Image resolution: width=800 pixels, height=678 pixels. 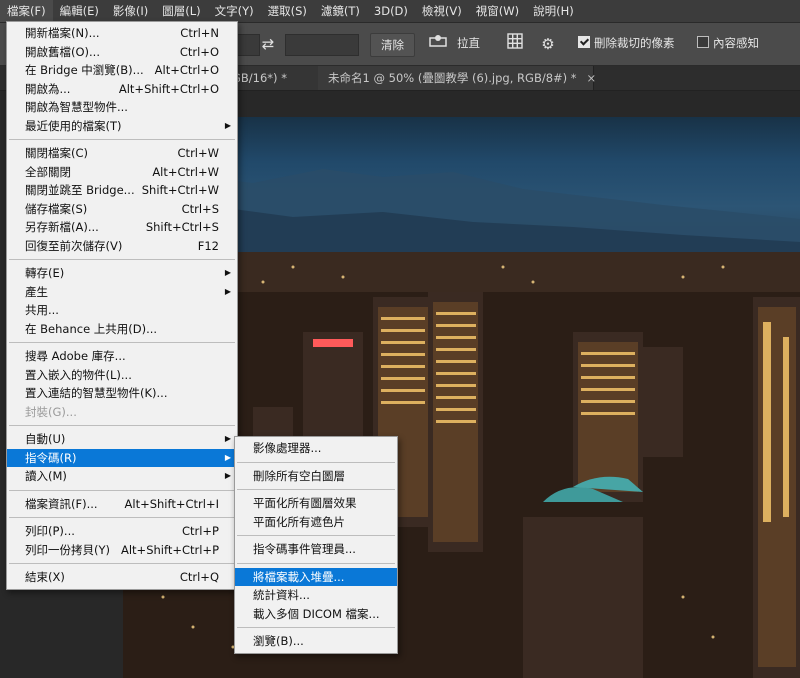 I want to click on scripts-menu-item: 平面化所有遮色片, so click(x=316, y=522).